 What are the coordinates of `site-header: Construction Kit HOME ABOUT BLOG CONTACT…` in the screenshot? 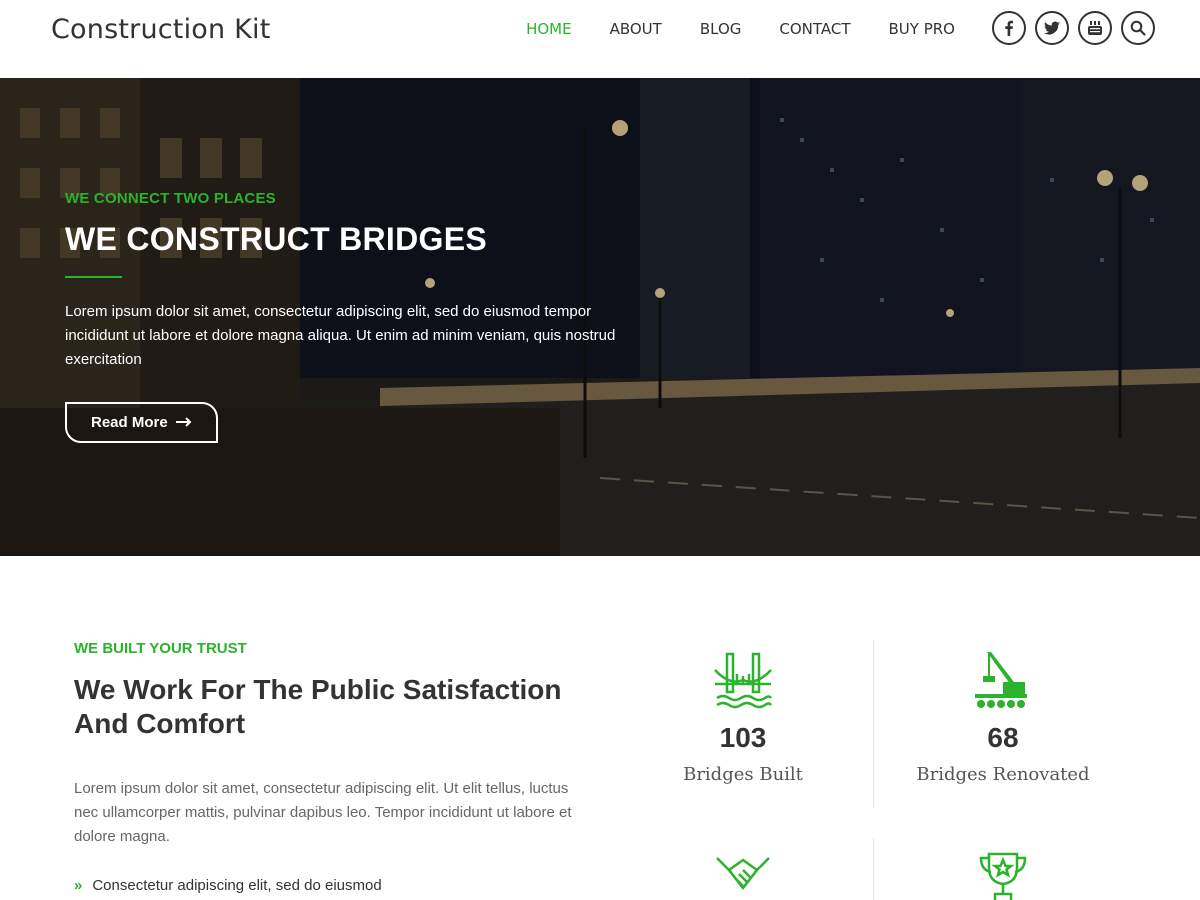 It's located at (600, 39).